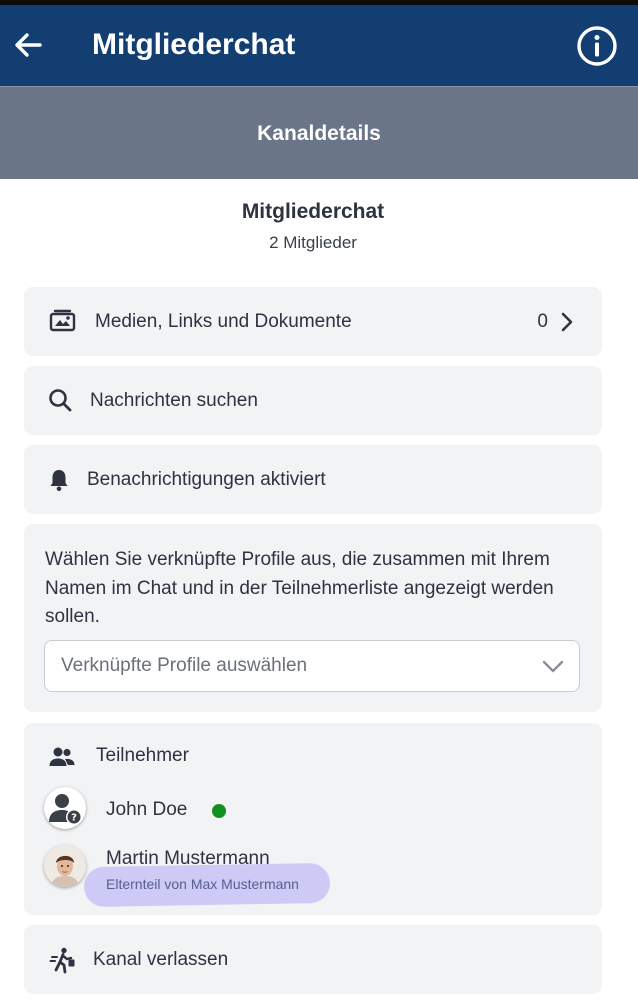 The height and width of the screenshot is (1000, 638). I want to click on media-links-documents-row: Medien, Links und Dokumente 0, so click(313, 321).